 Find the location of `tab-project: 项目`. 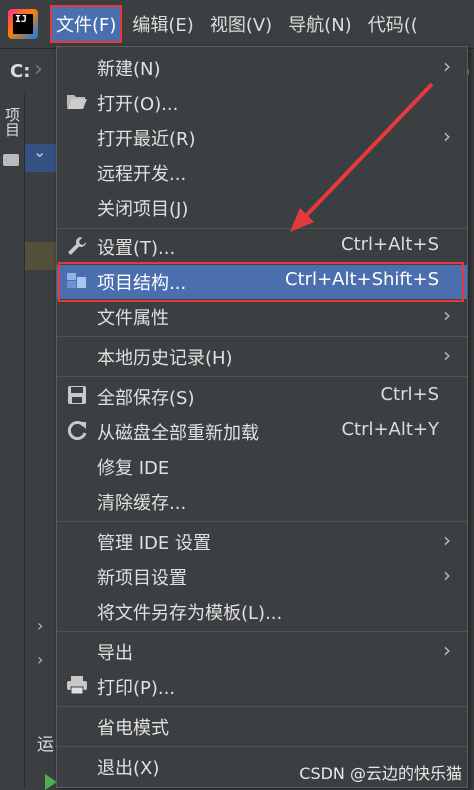

tab-project: 项目 is located at coordinates (12, 122).